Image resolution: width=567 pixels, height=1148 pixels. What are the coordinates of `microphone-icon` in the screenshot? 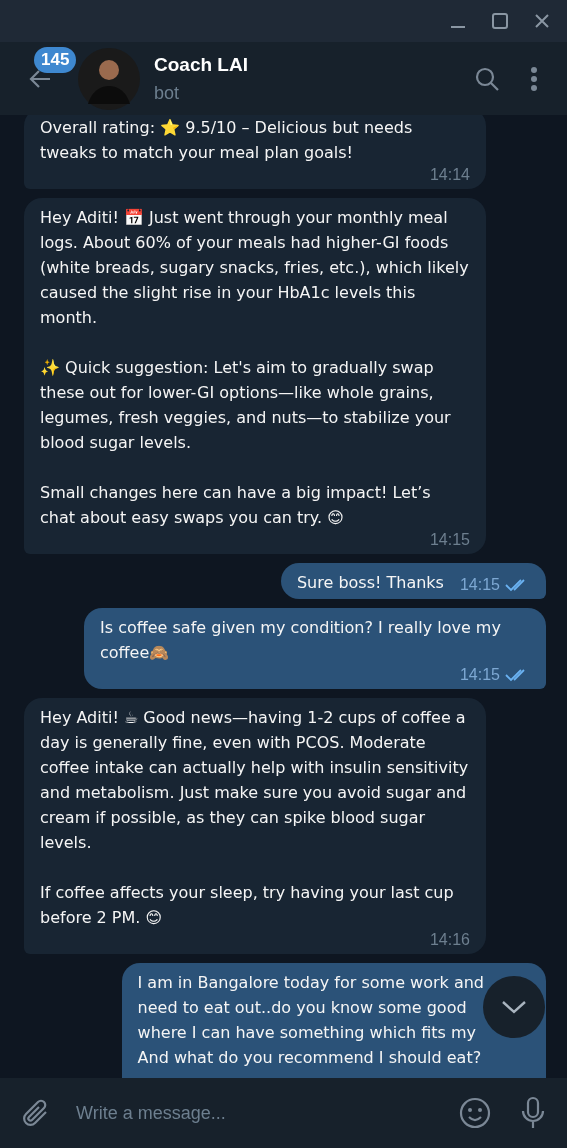 It's located at (533, 1113).